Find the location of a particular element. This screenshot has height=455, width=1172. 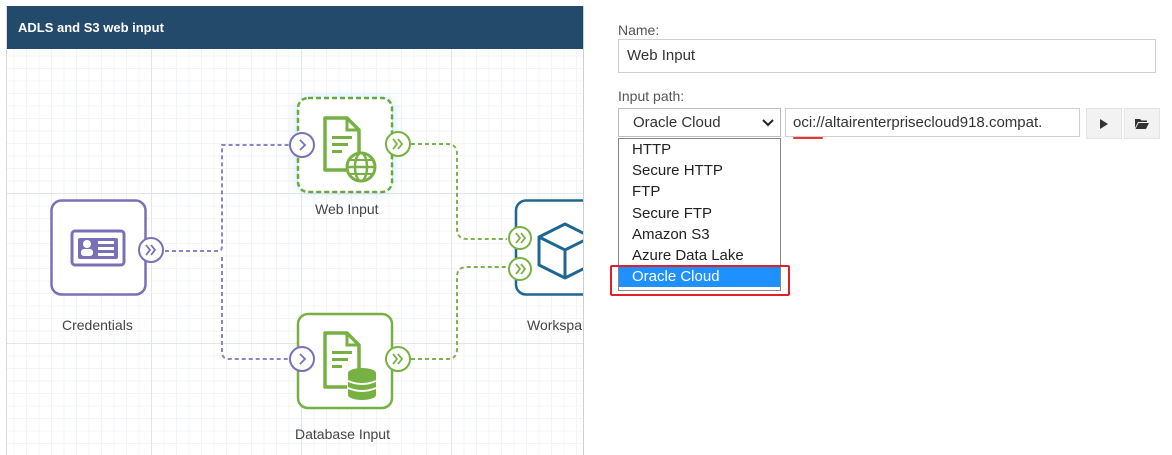

browse-button is located at coordinates (1142, 123).